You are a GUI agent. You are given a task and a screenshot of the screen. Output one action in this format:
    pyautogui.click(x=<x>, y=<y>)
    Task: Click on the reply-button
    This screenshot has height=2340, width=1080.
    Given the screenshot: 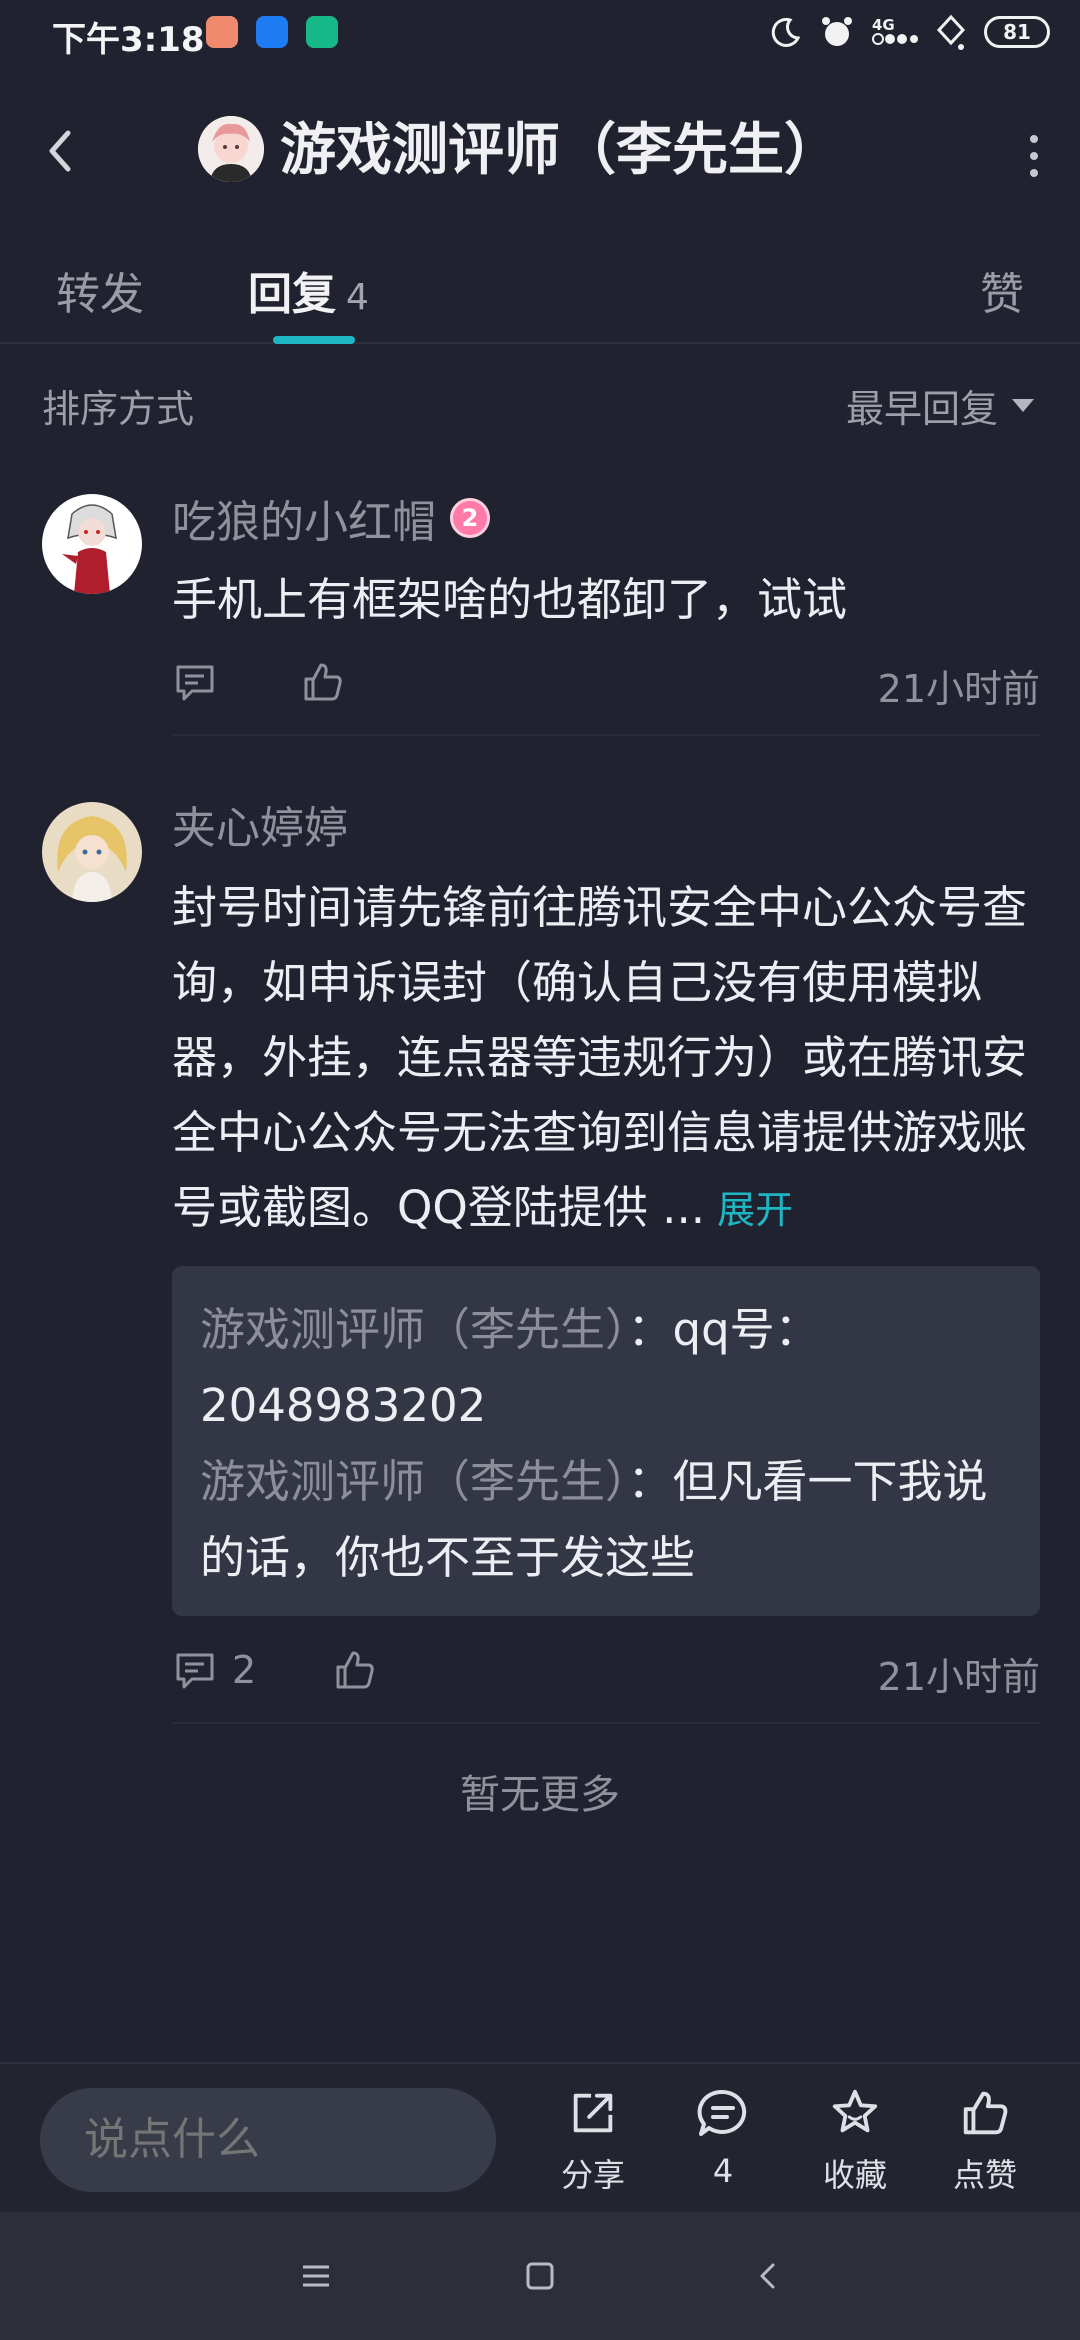 What is the action you would take?
    pyautogui.click(x=195, y=682)
    